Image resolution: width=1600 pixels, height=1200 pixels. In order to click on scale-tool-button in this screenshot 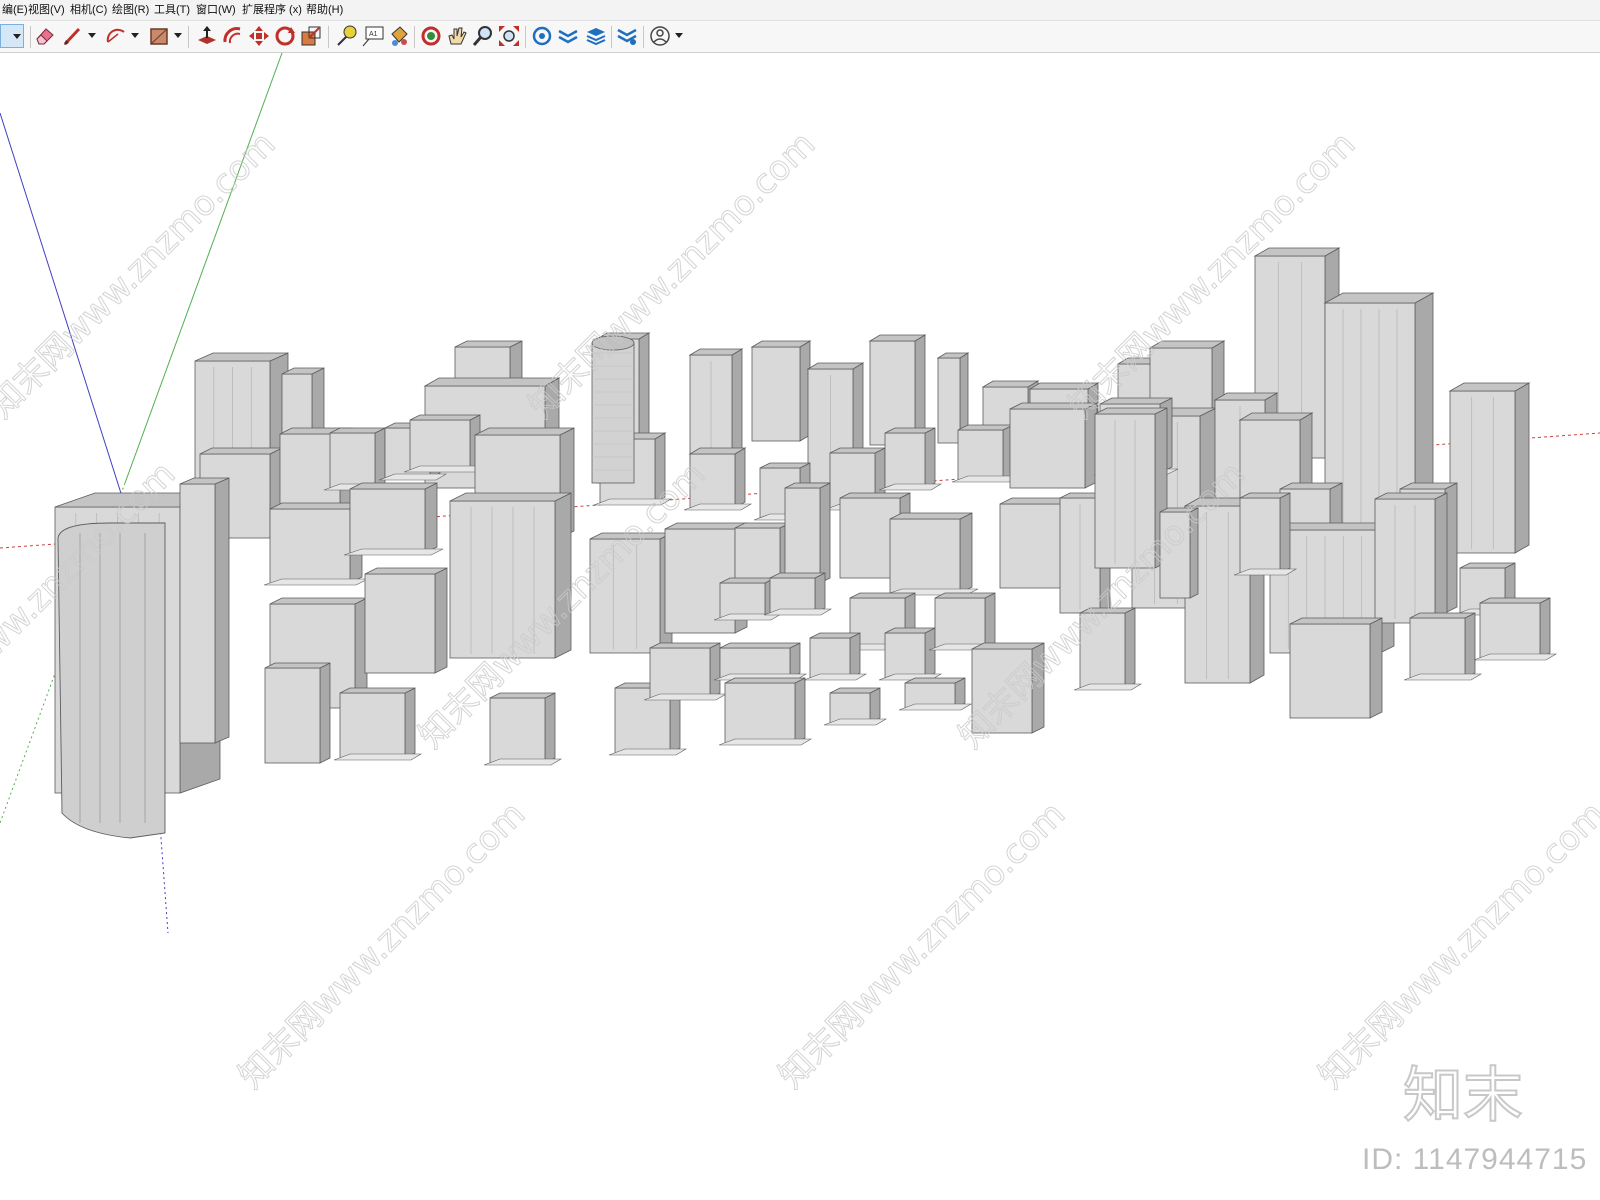, I will do `click(311, 36)`.